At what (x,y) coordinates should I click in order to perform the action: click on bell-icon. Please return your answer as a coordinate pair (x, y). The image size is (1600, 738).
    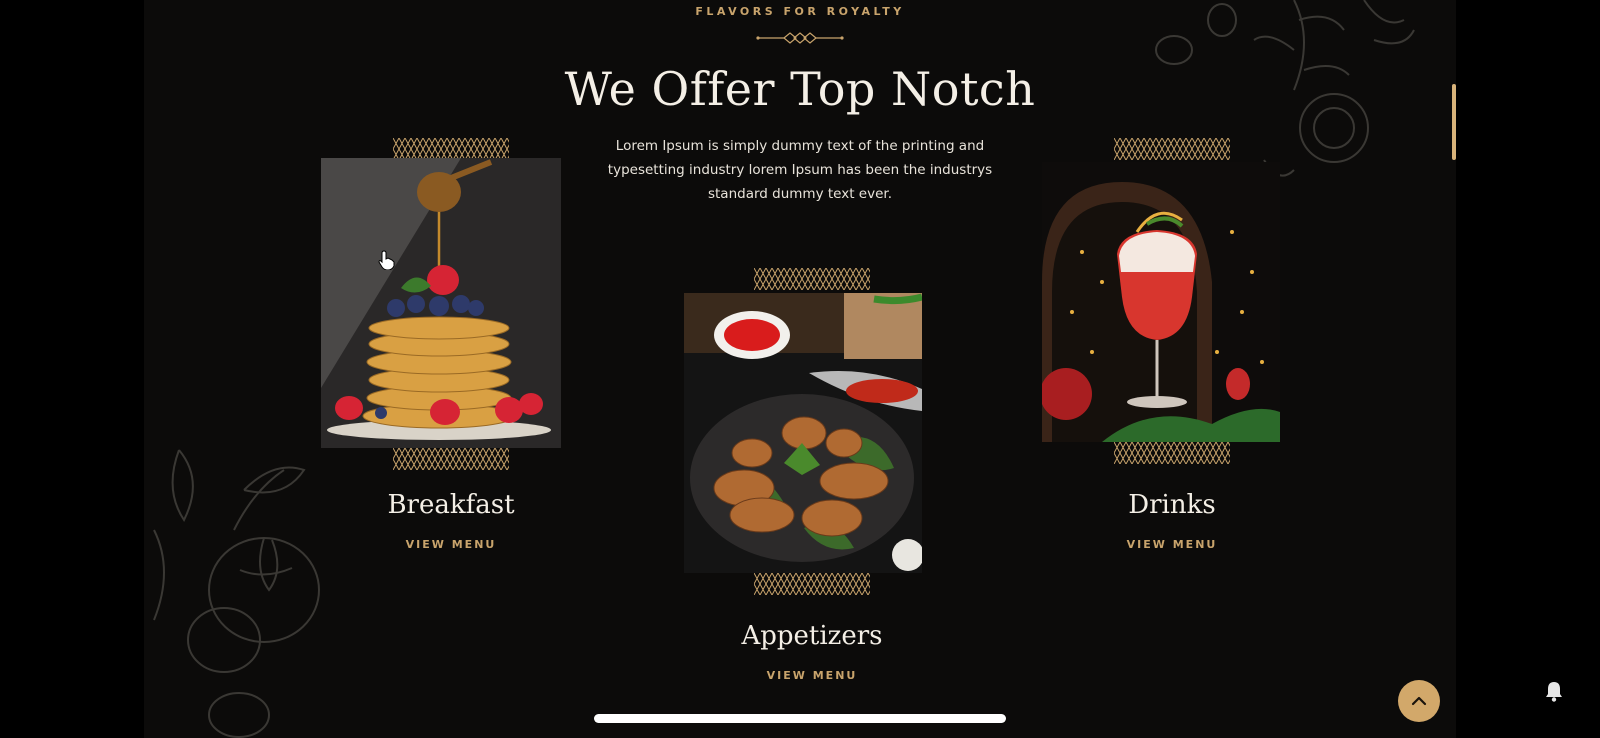
    Looking at the image, I should click on (1554, 691).